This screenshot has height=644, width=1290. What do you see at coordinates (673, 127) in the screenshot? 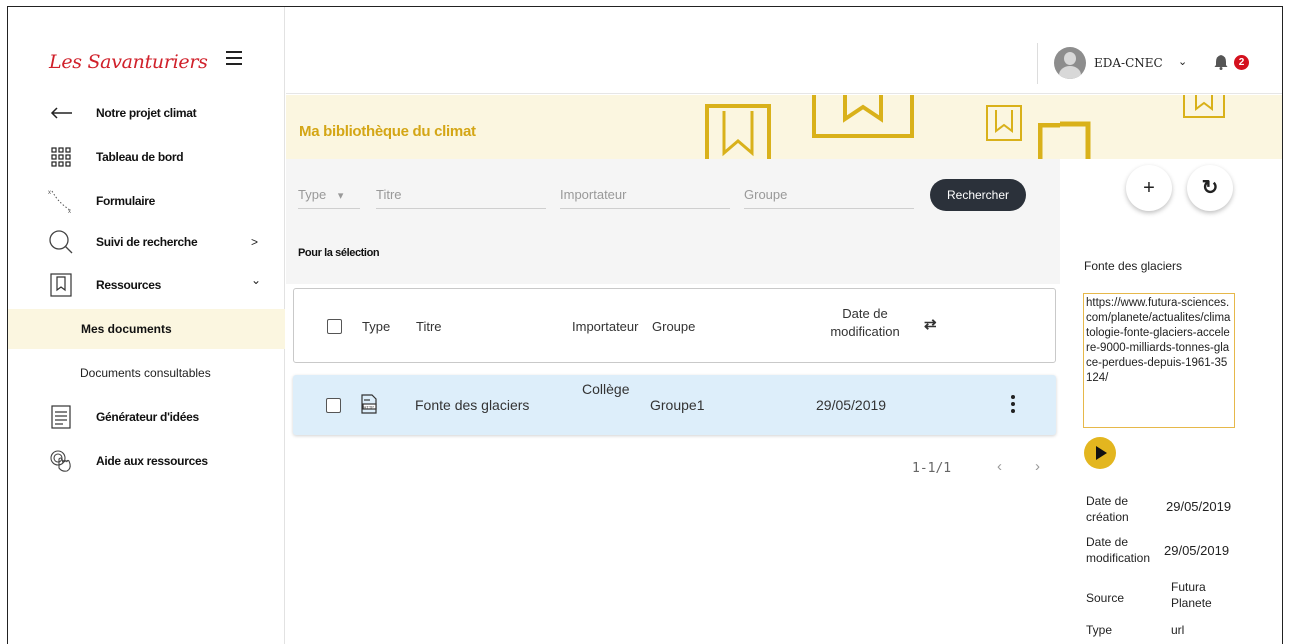
I see `page-banner: Ma bibliothèque du climat` at bounding box center [673, 127].